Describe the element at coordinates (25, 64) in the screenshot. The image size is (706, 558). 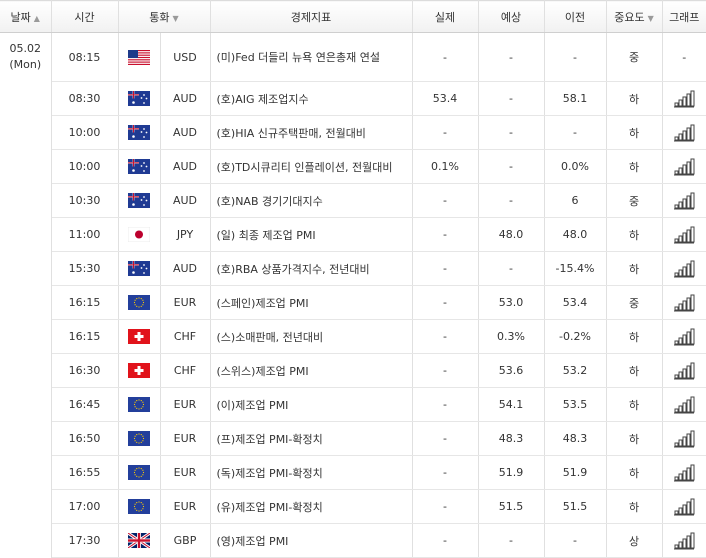
I see `day-label: (Mon)` at that location.